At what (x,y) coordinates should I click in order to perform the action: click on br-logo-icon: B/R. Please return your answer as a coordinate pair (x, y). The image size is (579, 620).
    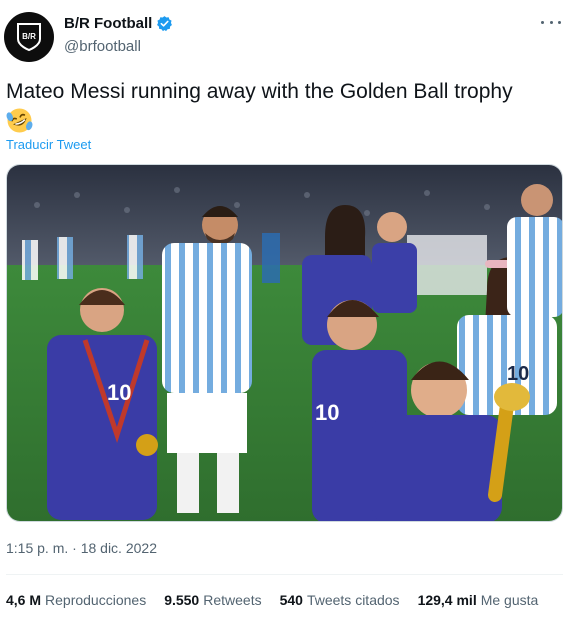
    Looking at the image, I should click on (29, 37).